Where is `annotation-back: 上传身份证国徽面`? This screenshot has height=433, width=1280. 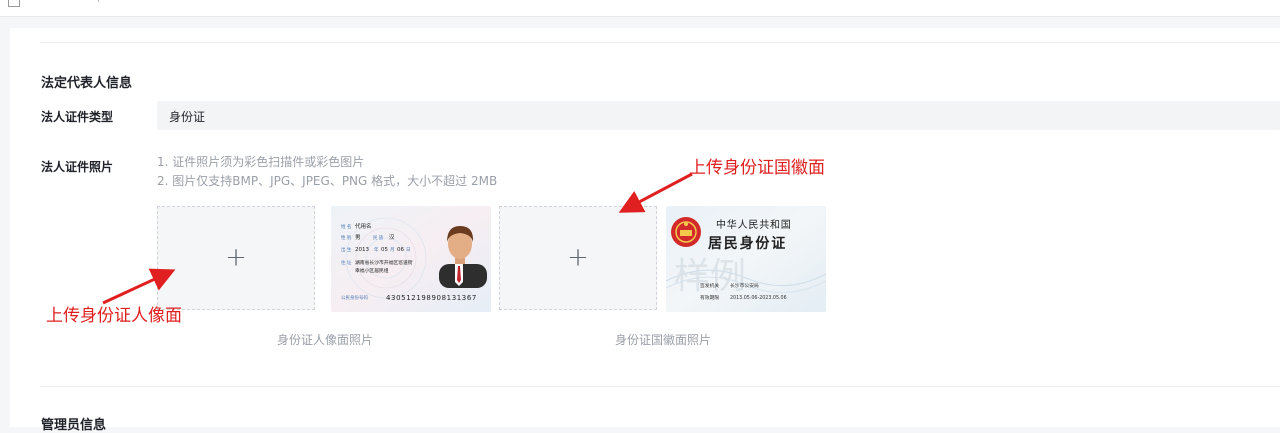
annotation-back: 上传身份证国徽面 is located at coordinates (757, 168).